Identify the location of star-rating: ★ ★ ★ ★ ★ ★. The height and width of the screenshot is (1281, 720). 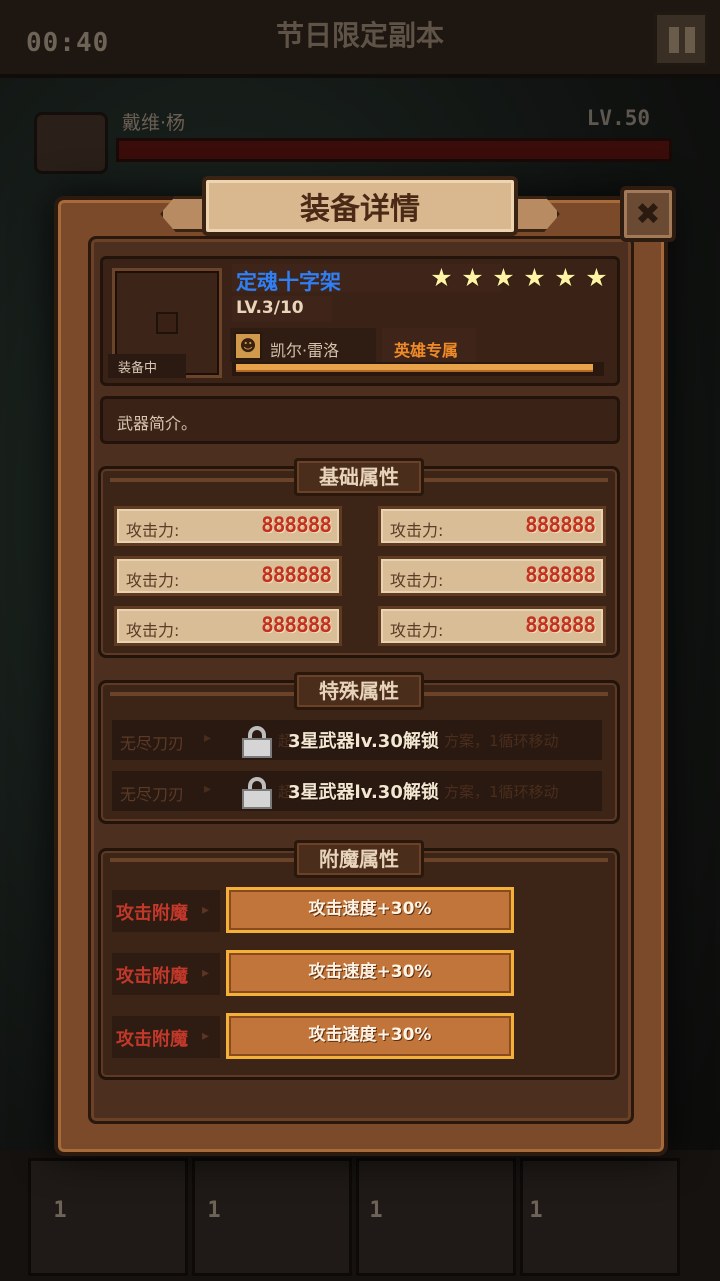
(519, 277).